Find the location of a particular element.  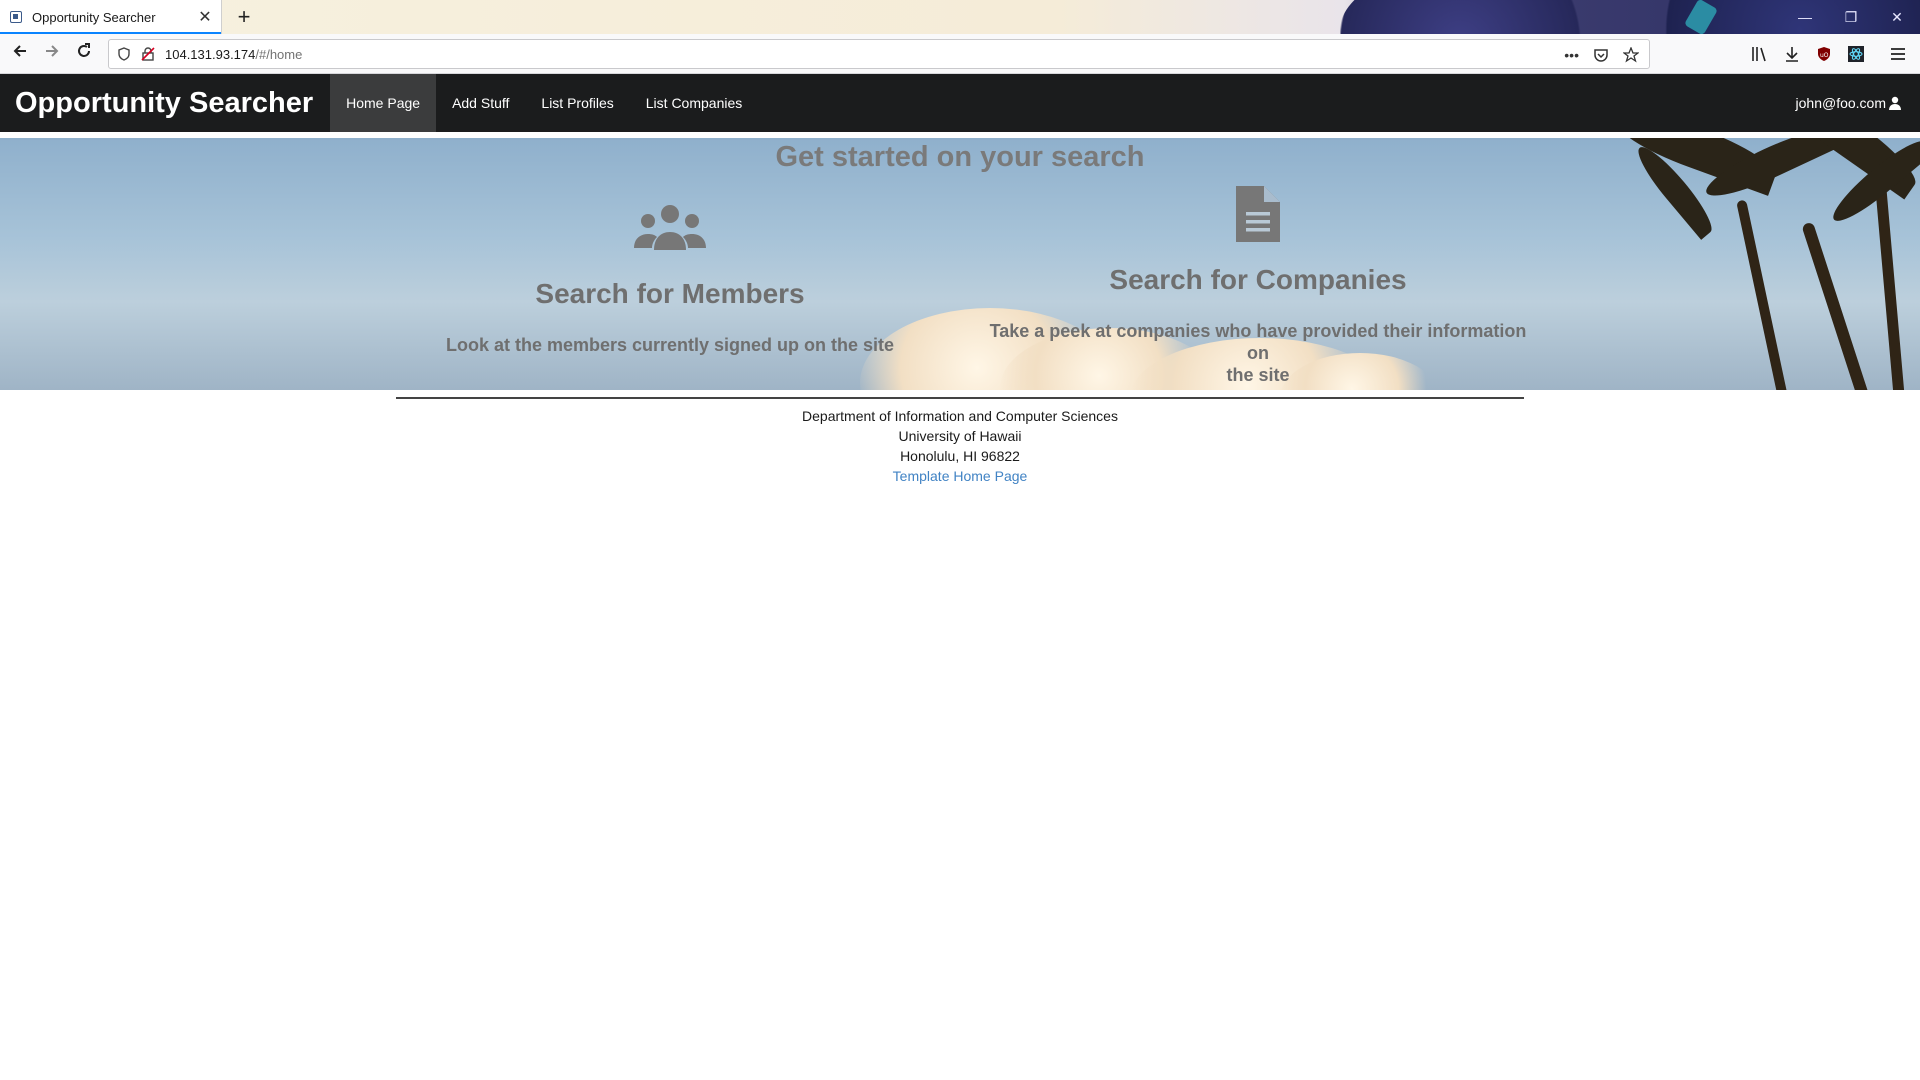

footer-address: Honolulu, HI 96822 is located at coordinates (960, 456).